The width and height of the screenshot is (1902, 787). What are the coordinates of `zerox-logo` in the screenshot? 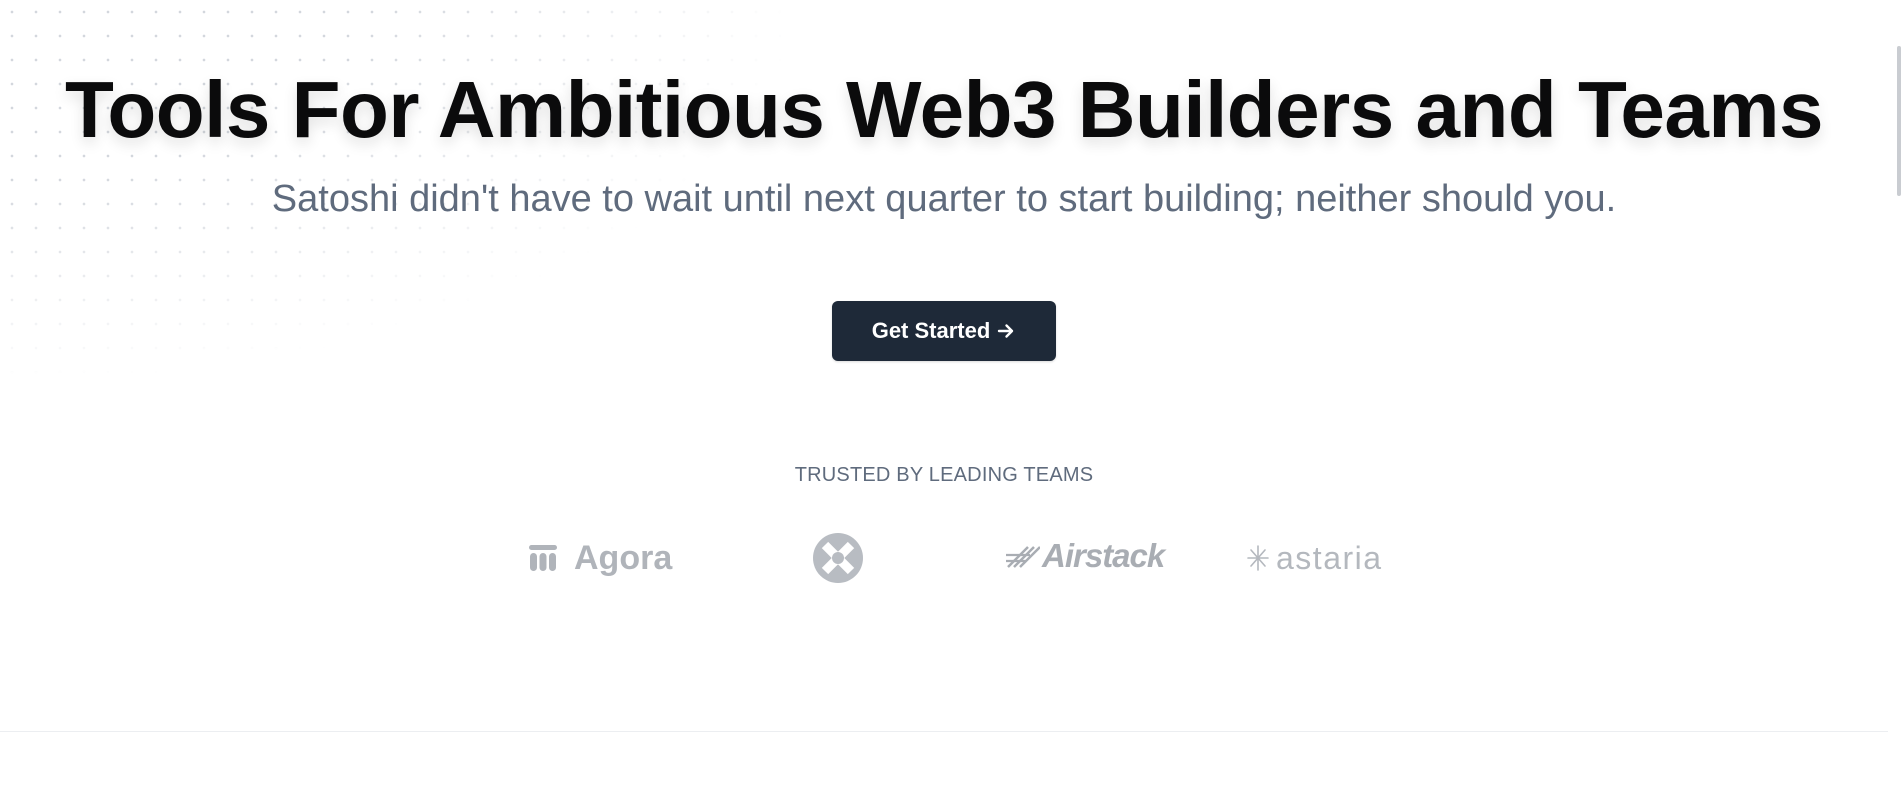 It's located at (838, 558).